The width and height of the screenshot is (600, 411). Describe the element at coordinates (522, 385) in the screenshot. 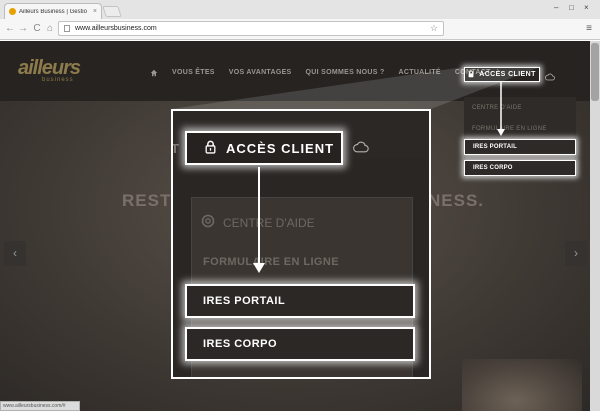

I see `hero-photo` at that location.